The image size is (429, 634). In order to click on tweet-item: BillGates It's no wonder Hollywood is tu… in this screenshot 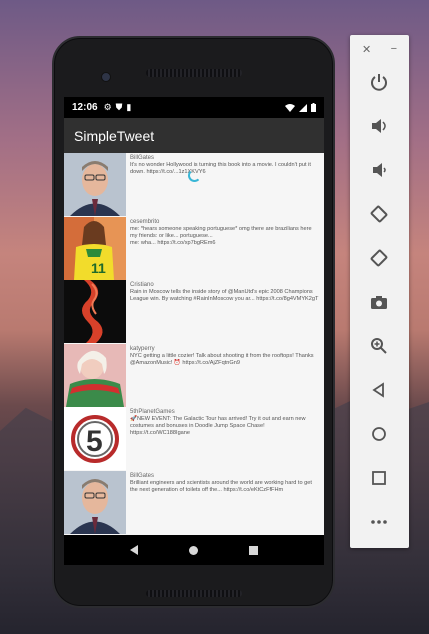, I will do `click(194, 185)`.